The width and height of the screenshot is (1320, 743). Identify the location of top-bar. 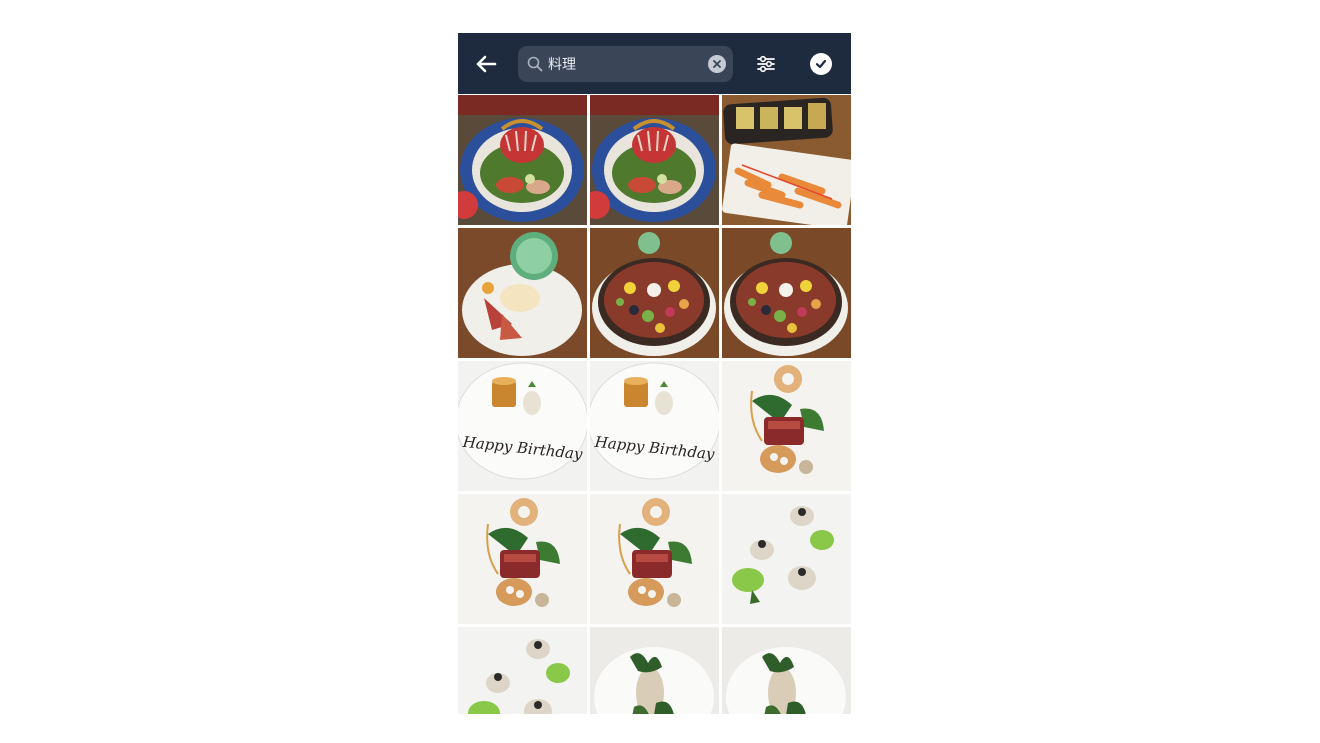
(654, 63).